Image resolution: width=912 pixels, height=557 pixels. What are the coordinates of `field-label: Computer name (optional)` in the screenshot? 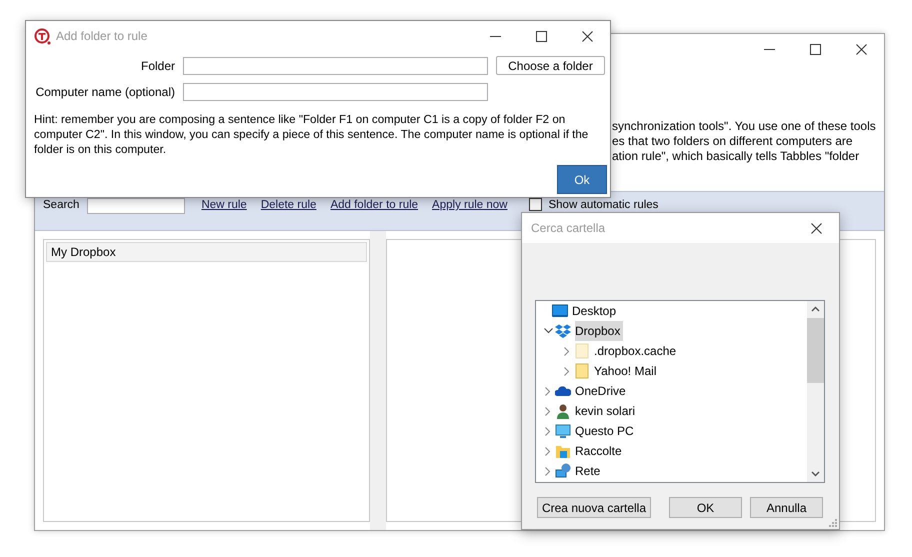 It's located at (104, 92).